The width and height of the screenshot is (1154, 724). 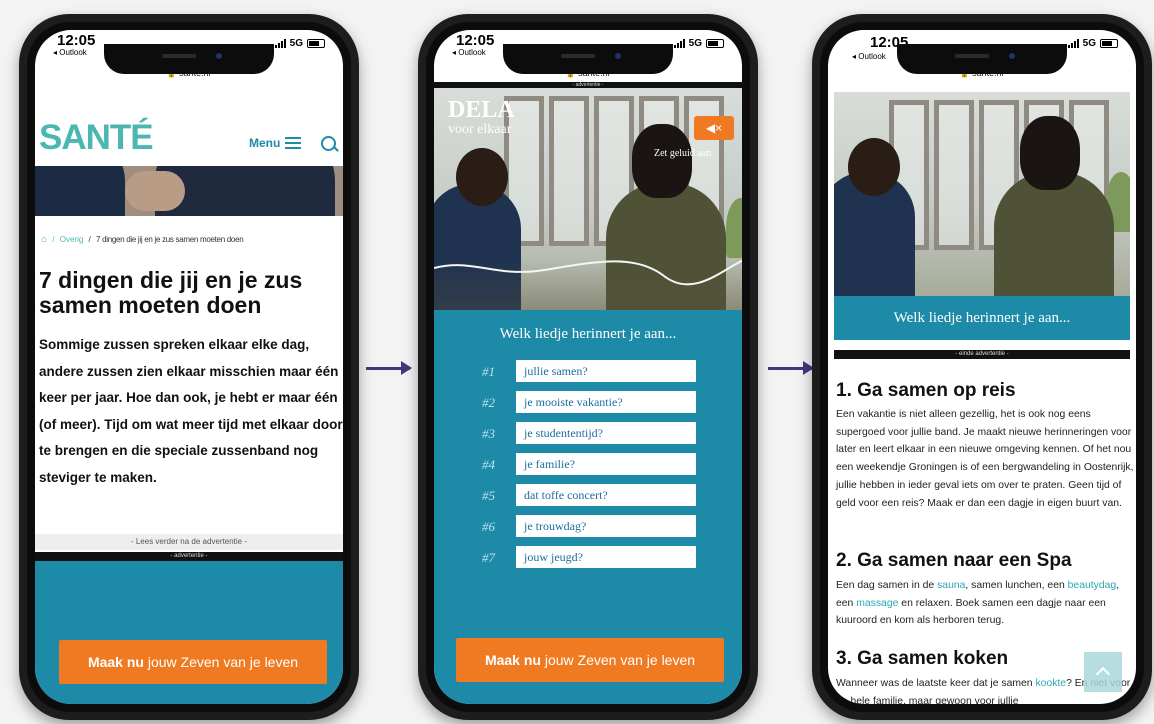 I want to click on quiz-option: #1 jullie samen?, so click(x=588, y=372).